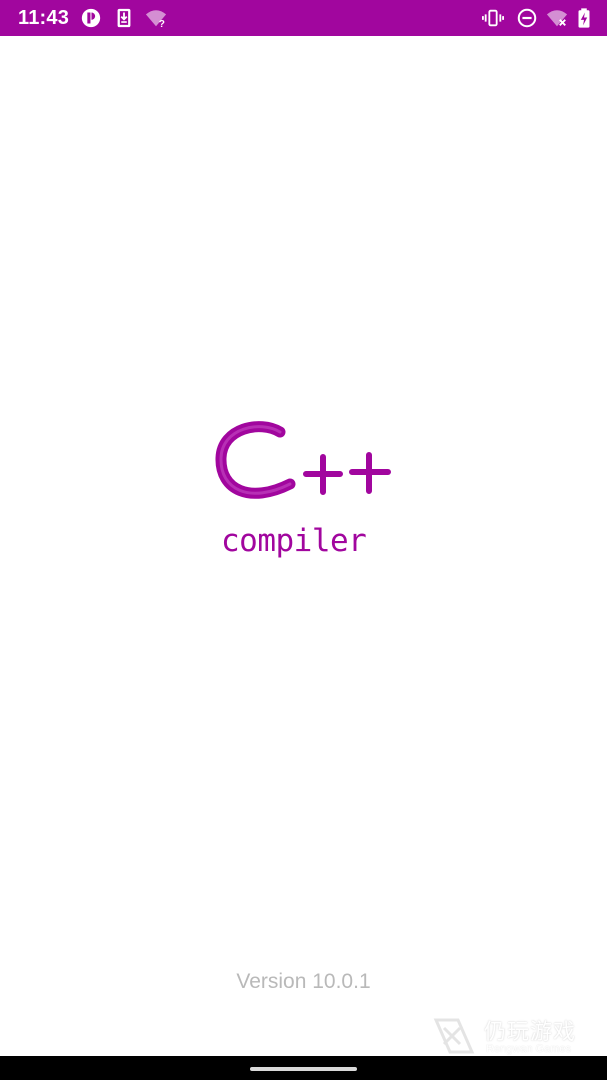  I want to click on wifi-off-icon, so click(557, 18).